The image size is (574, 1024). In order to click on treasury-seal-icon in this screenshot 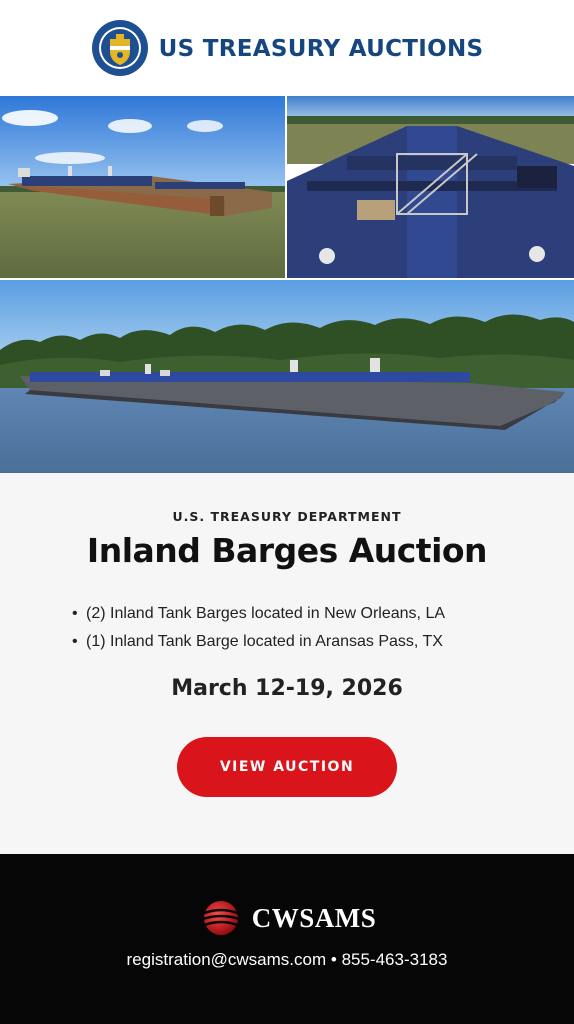, I will do `click(119, 47)`.